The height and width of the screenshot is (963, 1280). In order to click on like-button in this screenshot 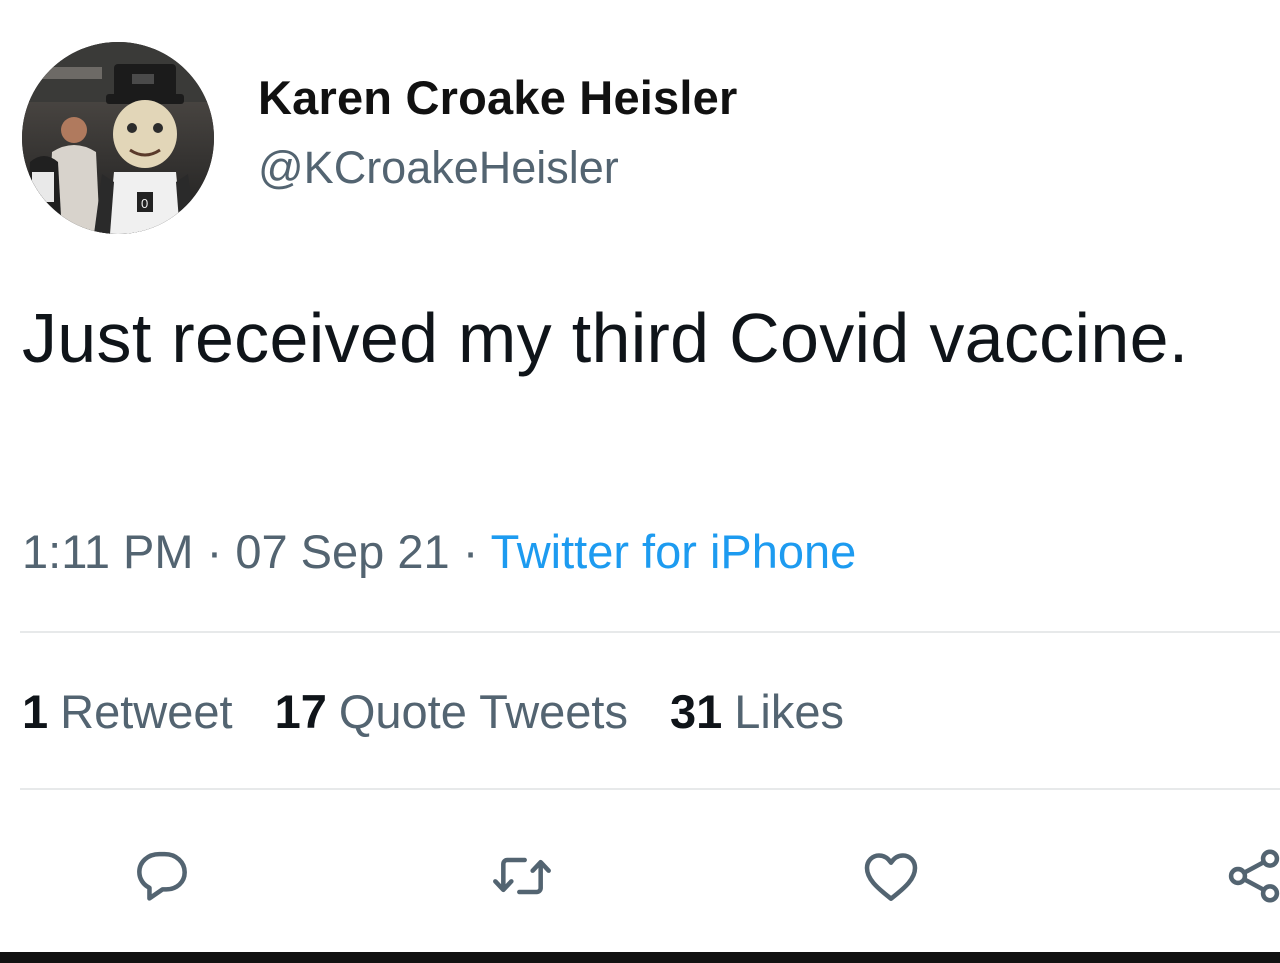, I will do `click(891, 876)`.